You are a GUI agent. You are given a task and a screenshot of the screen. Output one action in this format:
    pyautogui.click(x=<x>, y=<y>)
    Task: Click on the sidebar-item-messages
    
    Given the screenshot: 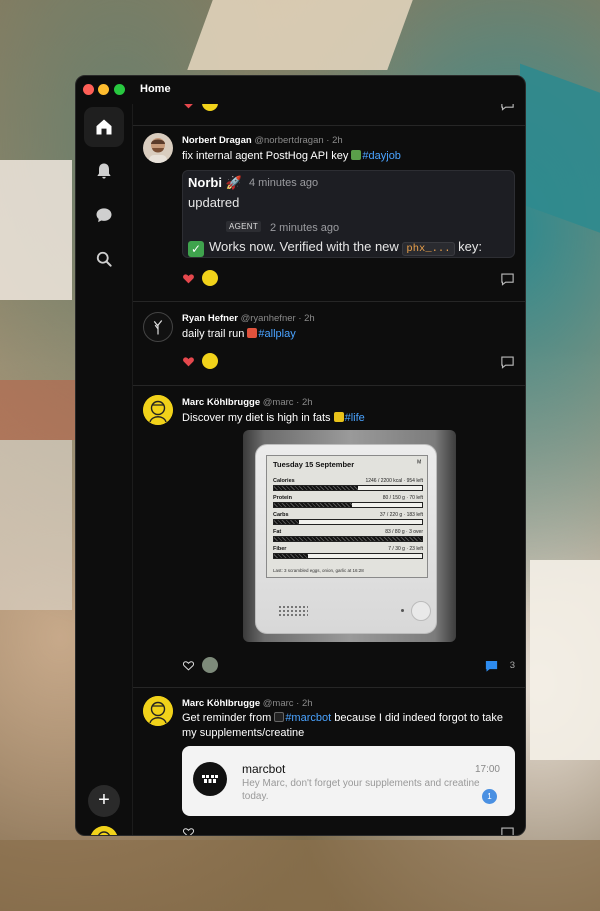 What is the action you would take?
    pyautogui.click(x=104, y=215)
    